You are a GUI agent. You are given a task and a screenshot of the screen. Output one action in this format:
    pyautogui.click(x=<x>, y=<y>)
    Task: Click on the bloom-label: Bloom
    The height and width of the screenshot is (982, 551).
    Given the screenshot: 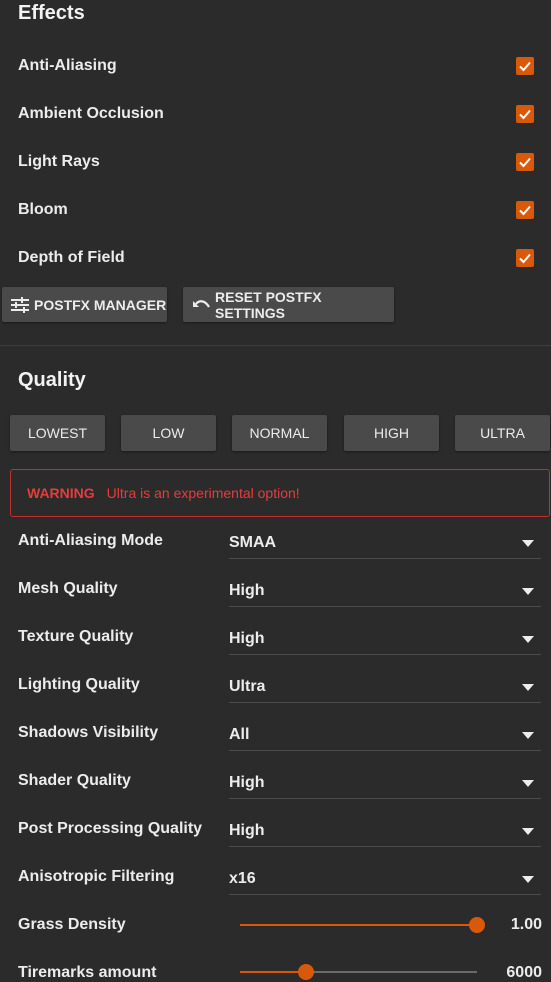 What is the action you would take?
    pyautogui.click(x=43, y=209)
    